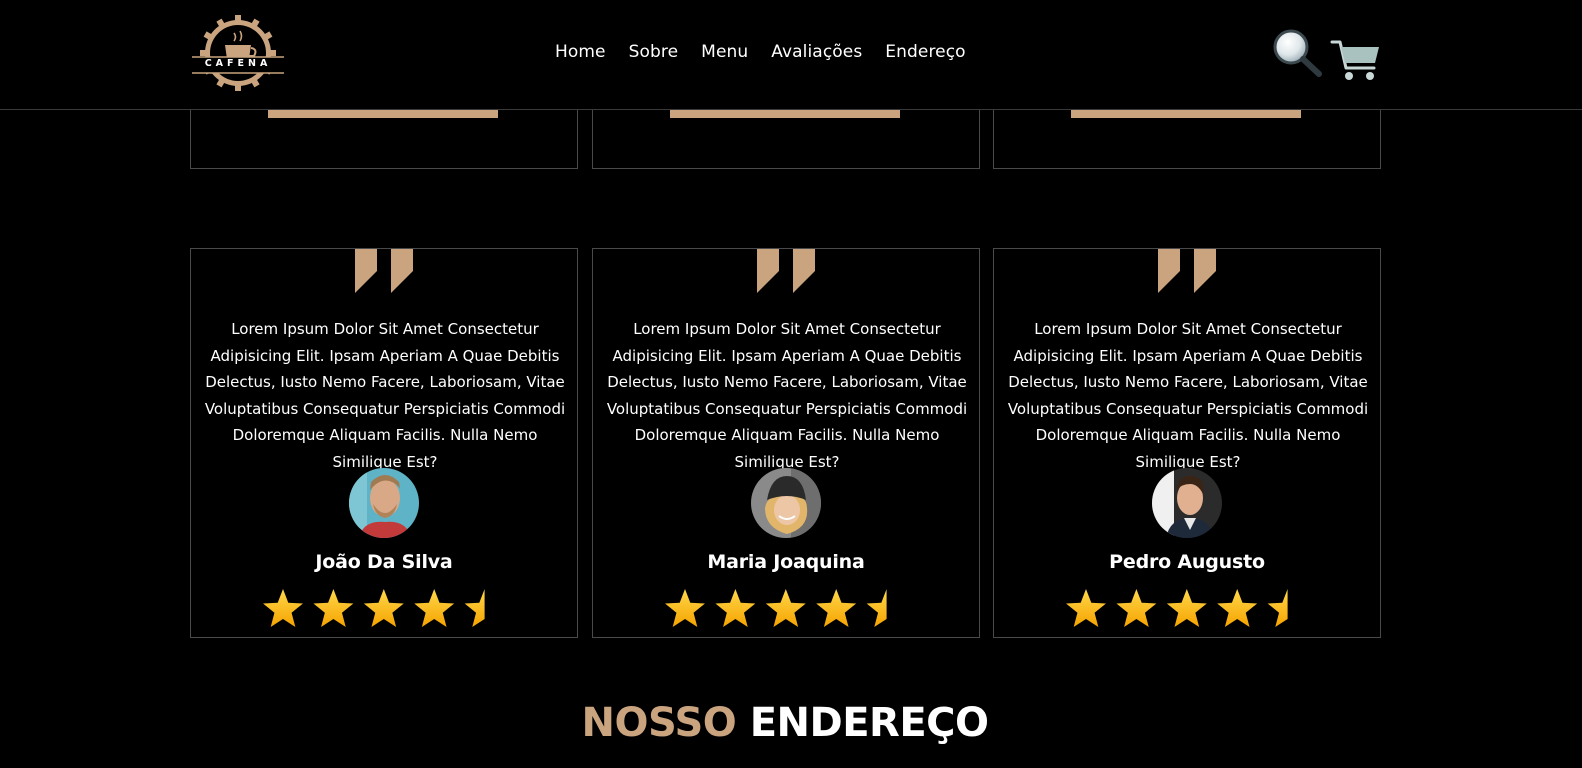 This screenshot has width=1582, height=768. Describe the element at coordinates (580, 52) in the screenshot. I see `nav-home: Home` at that location.